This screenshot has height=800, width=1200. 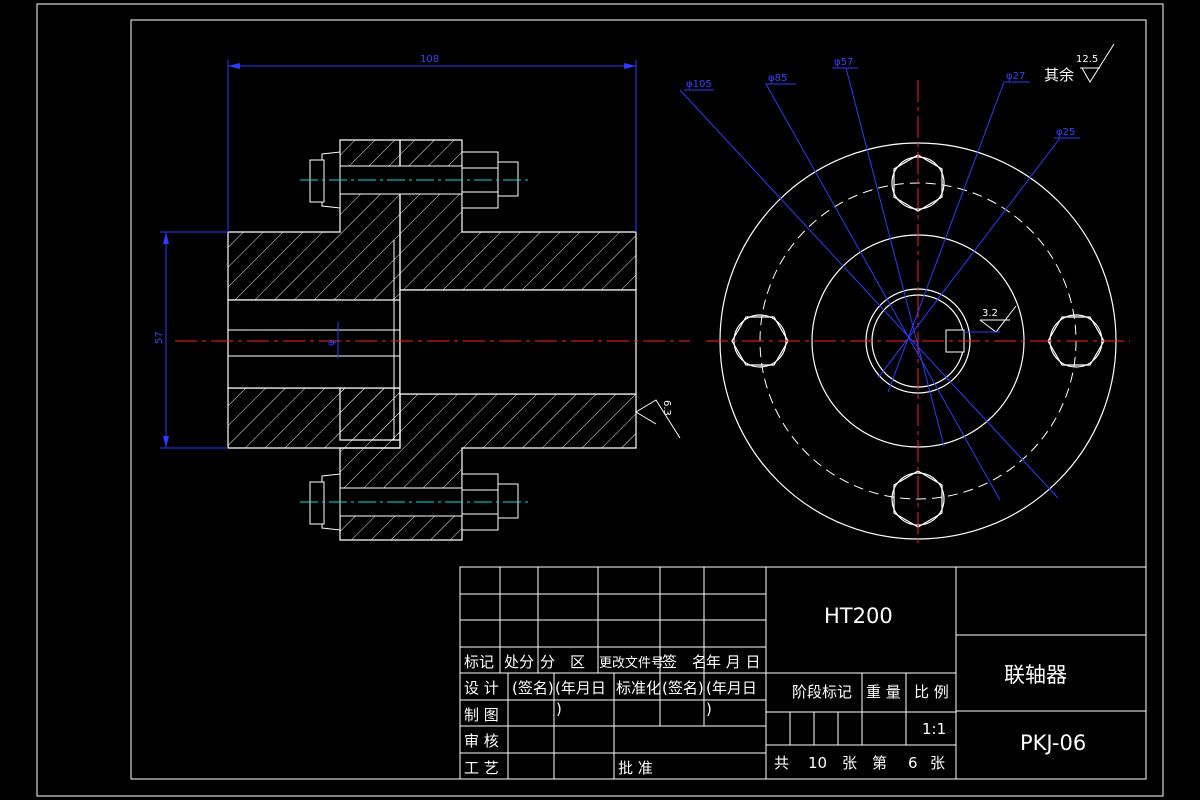 What do you see at coordinates (781, 763) in the screenshot?
I see `sheet-total-pre: 共` at bounding box center [781, 763].